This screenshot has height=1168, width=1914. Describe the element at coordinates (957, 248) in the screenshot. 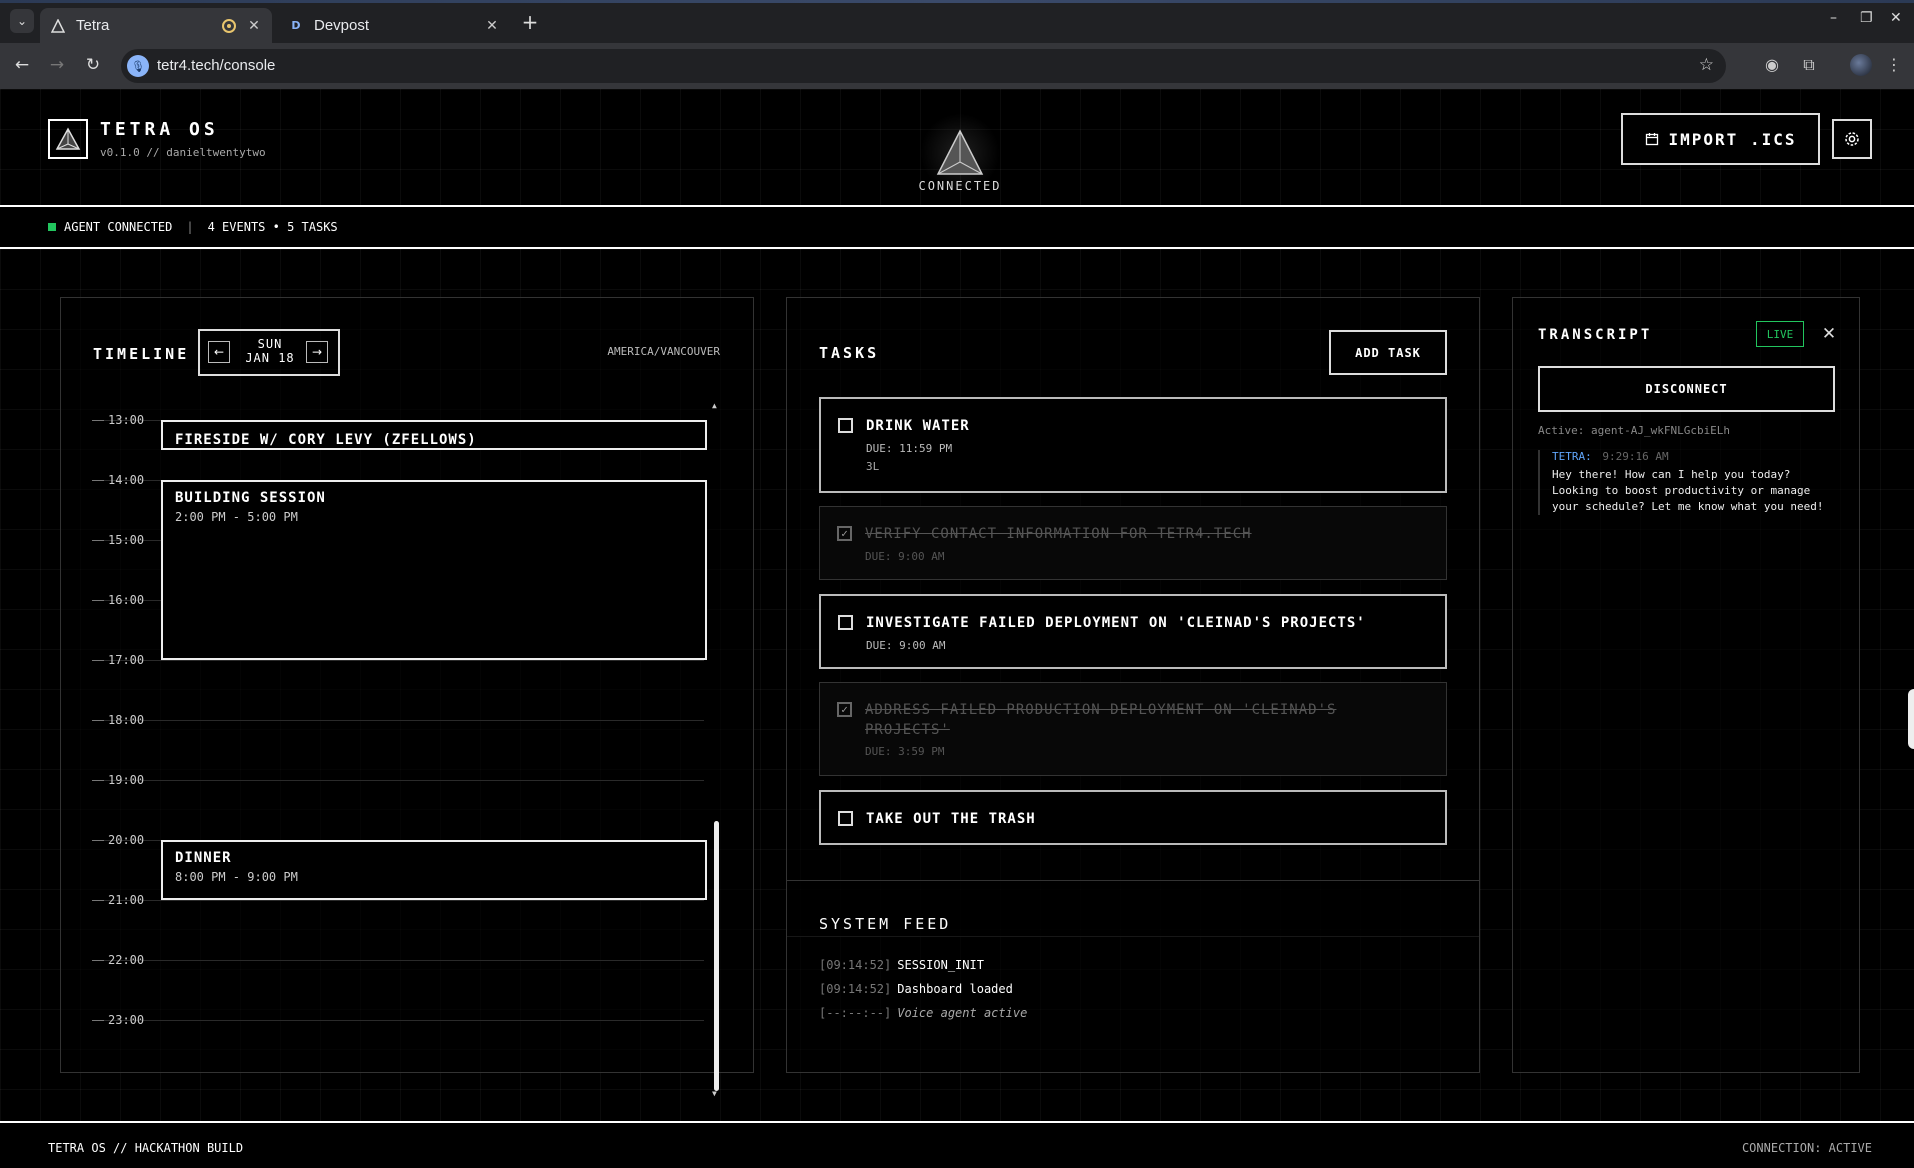

I see `status-divider` at that location.